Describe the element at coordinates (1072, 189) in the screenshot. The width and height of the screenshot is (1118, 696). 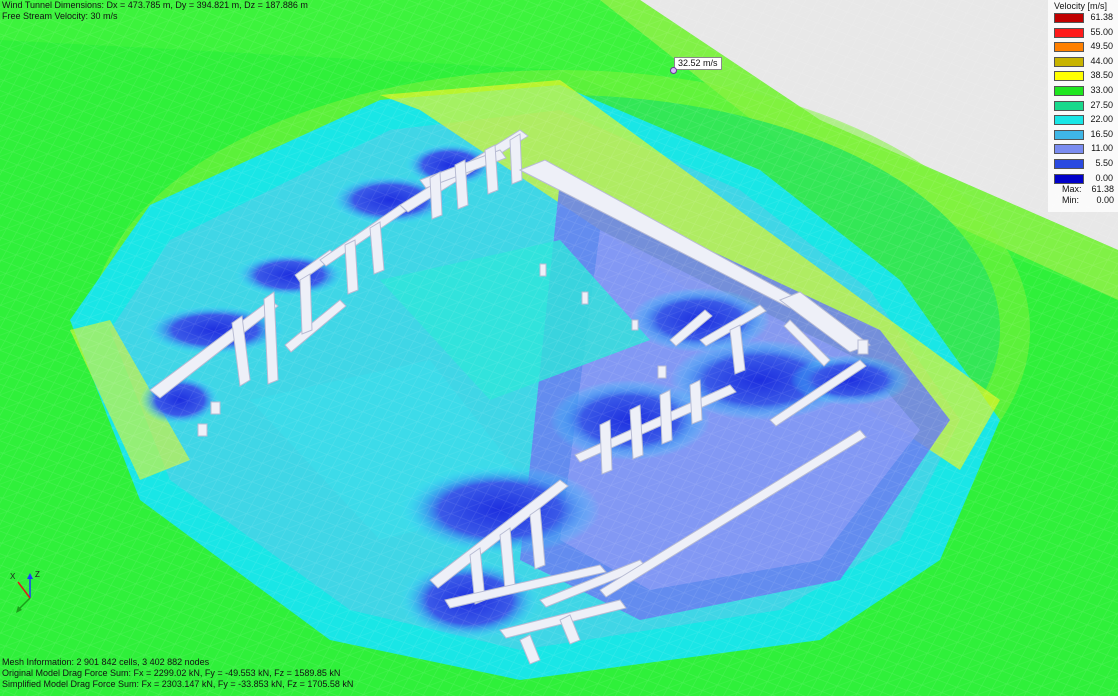
I see `legend-max-label: Max:` at that location.